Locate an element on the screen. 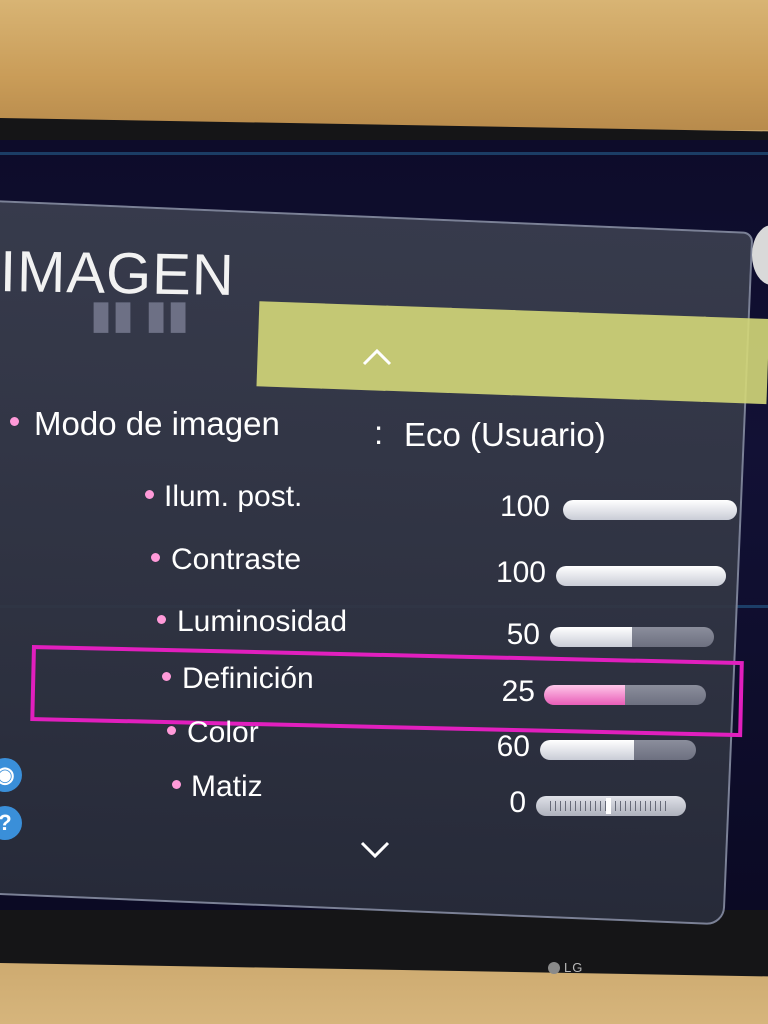  brand-text: LG is located at coordinates (574, 967).